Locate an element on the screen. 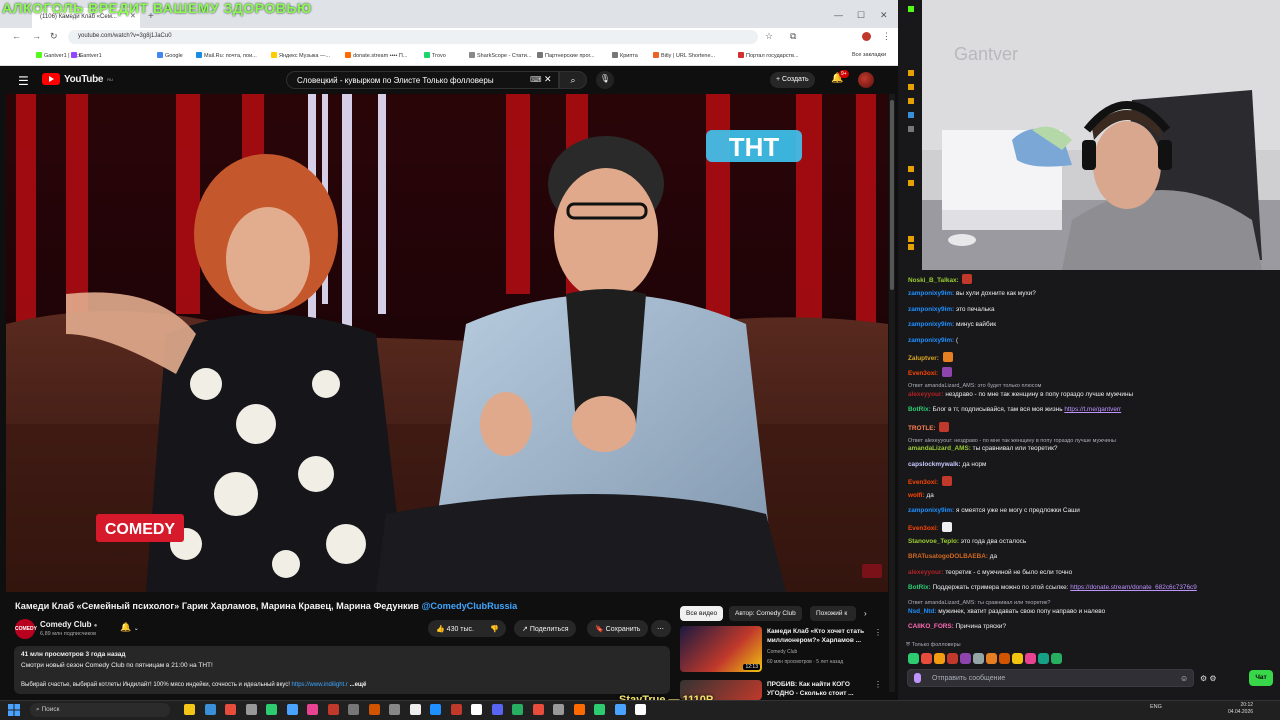  chat-input: Отправить сообщение is located at coordinates (1050, 678).